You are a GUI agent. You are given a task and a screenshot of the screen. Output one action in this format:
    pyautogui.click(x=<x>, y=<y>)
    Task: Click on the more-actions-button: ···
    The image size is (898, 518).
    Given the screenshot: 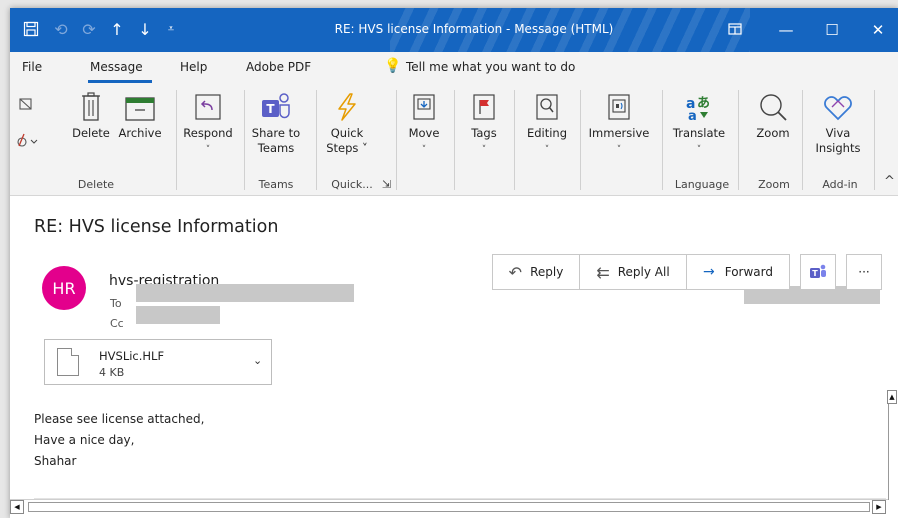 What is the action you would take?
    pyautogui.click(x=864, y=272)
    